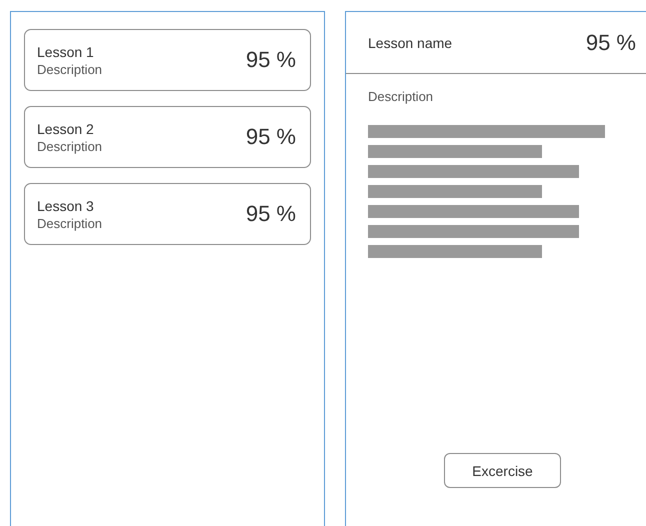 This screenshot has height=526, width=646. Describe the element at coordinates (66, 52) in the screenshot. I see `lesson-title: Lesson 1` at that location.